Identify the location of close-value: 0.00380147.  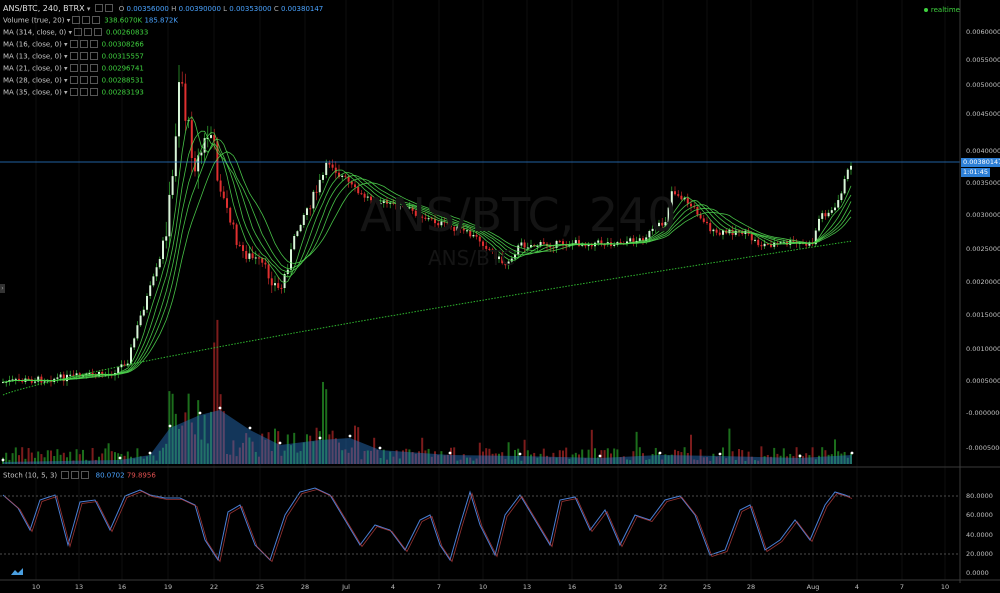
(302, 9).